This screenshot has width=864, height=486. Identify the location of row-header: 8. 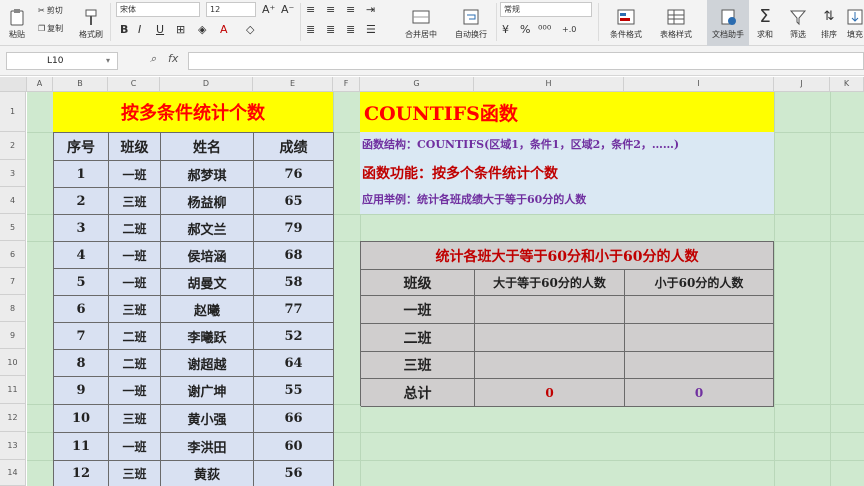
(13, 308).